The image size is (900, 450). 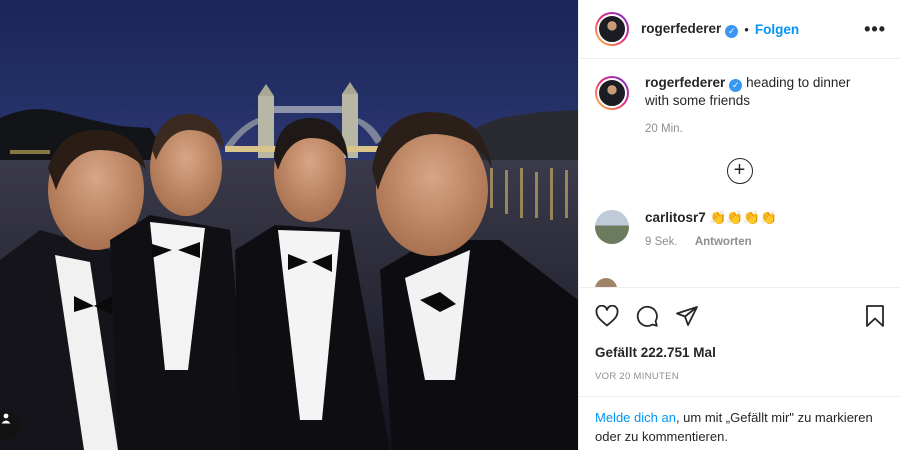 I want to click on more-options-button: •••, so click(x=875, y=29).